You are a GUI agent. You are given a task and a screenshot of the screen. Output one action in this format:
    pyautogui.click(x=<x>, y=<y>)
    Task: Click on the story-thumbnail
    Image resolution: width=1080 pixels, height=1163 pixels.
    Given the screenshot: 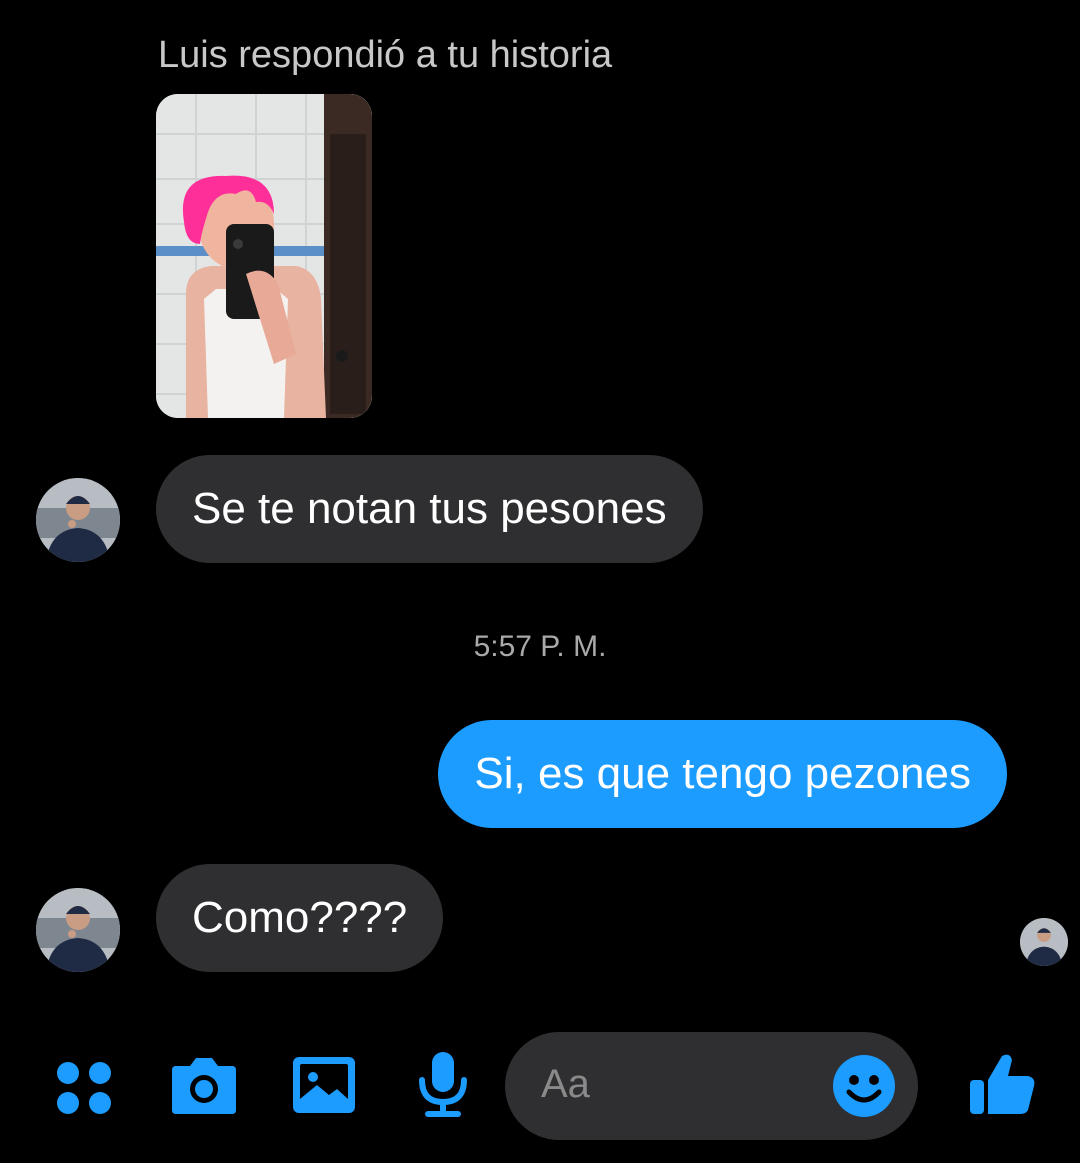 What is the action you would take?
    pyautogui.click(x=264, y=256)
    